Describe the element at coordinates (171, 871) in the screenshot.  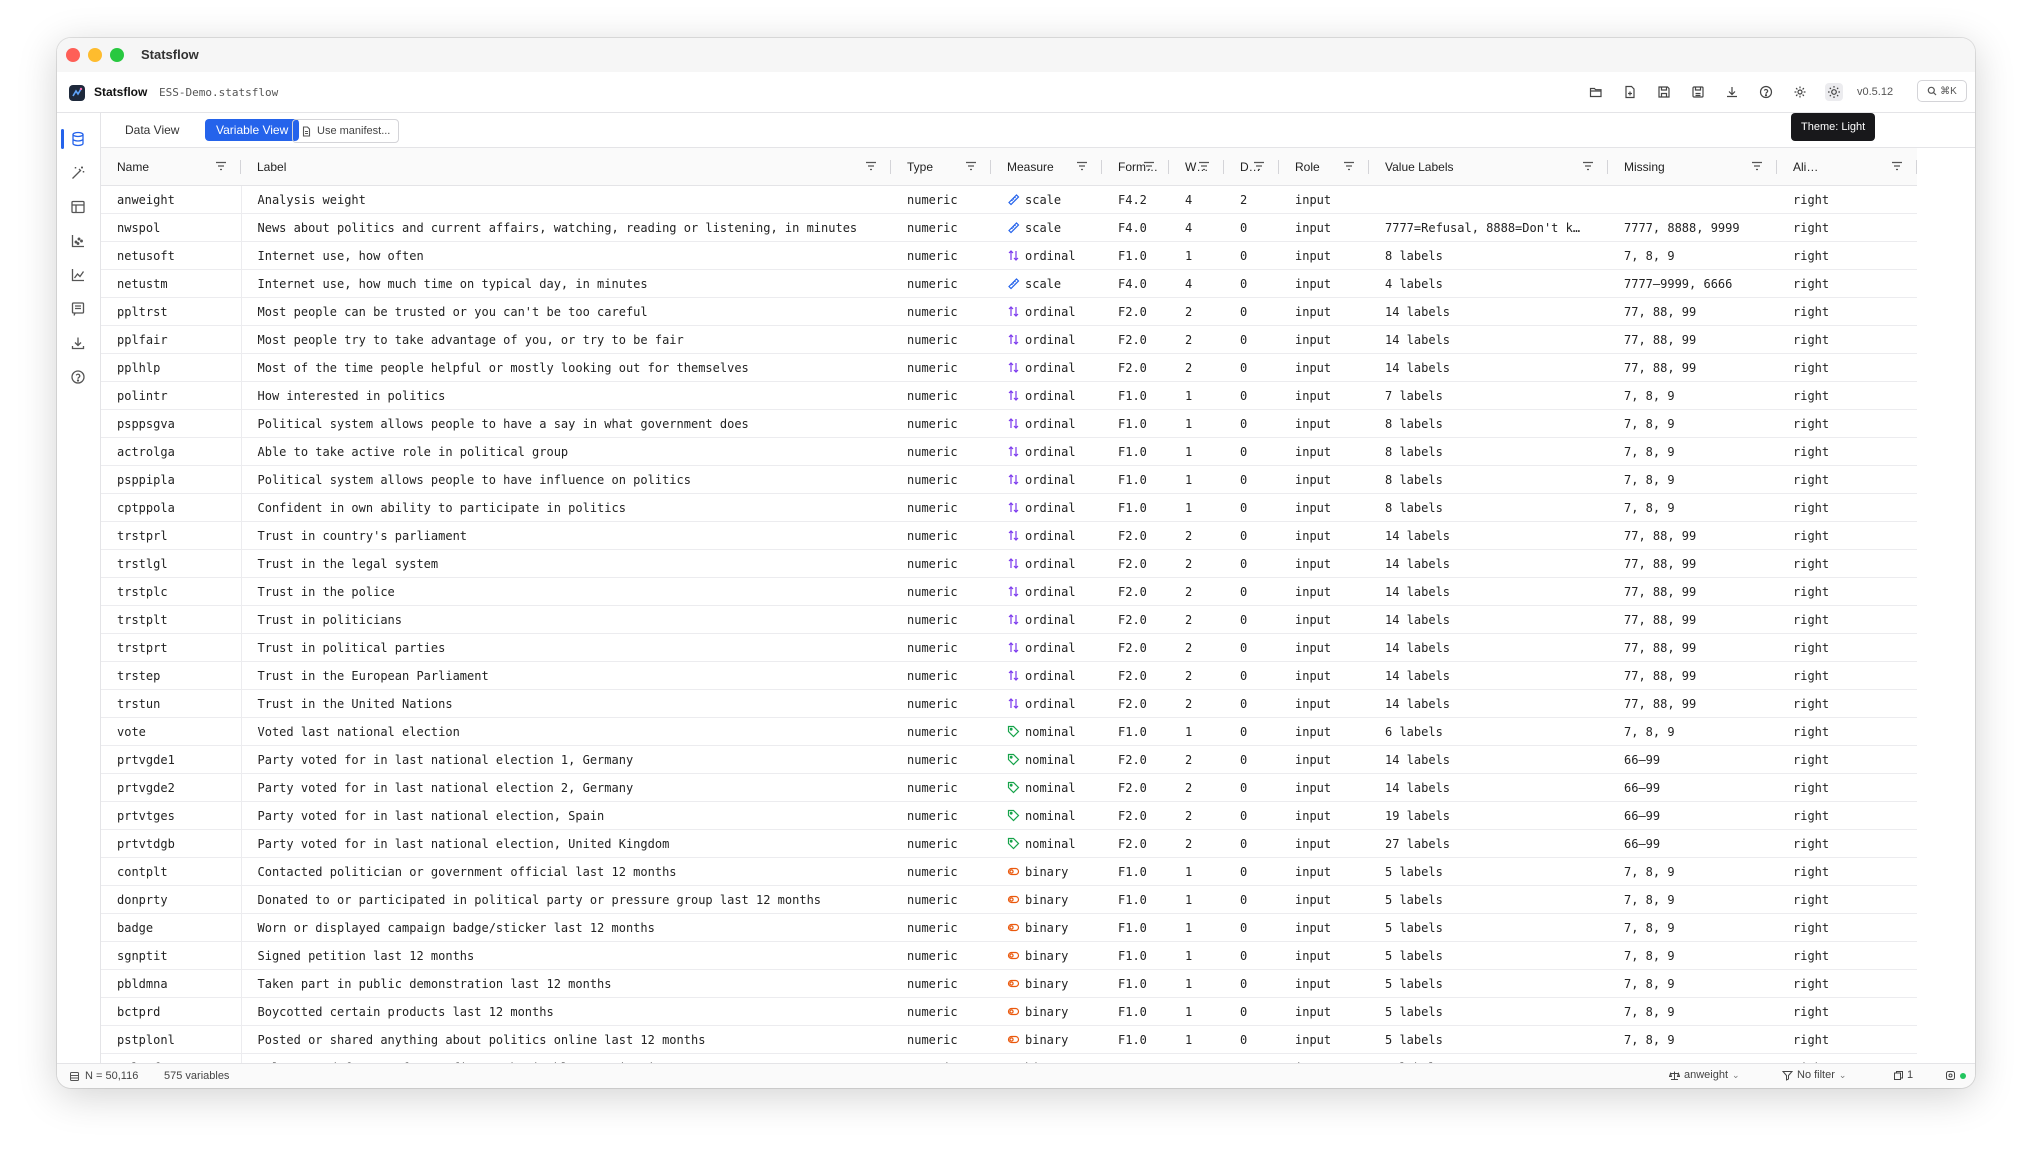
I see `cell-name: contplt` at that location.